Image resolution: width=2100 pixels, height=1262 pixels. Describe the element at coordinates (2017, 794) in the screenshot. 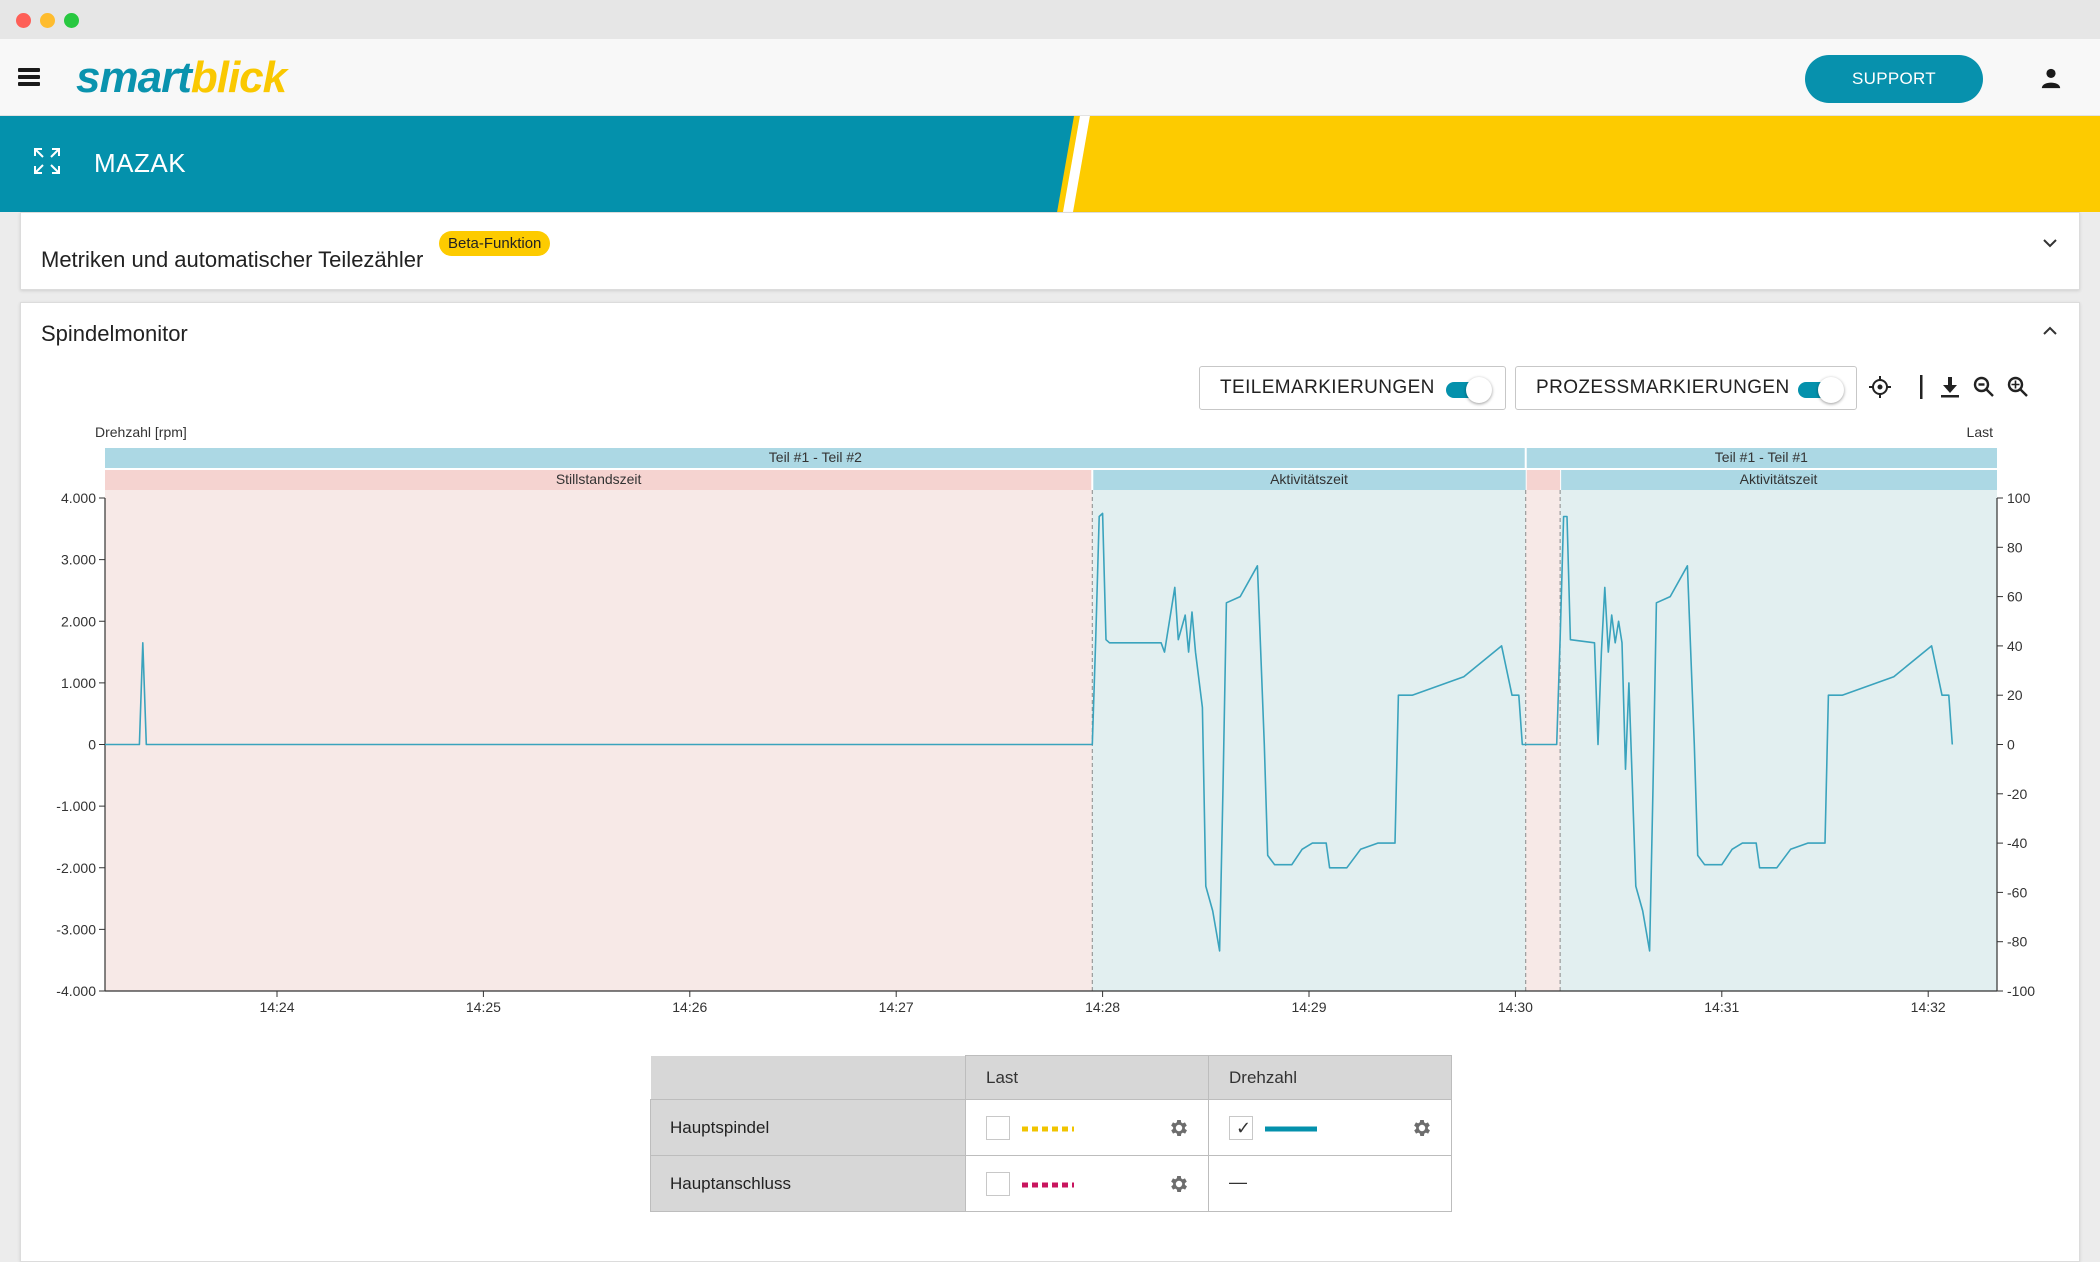

I see `y-right-tick-label: -20` at that location.